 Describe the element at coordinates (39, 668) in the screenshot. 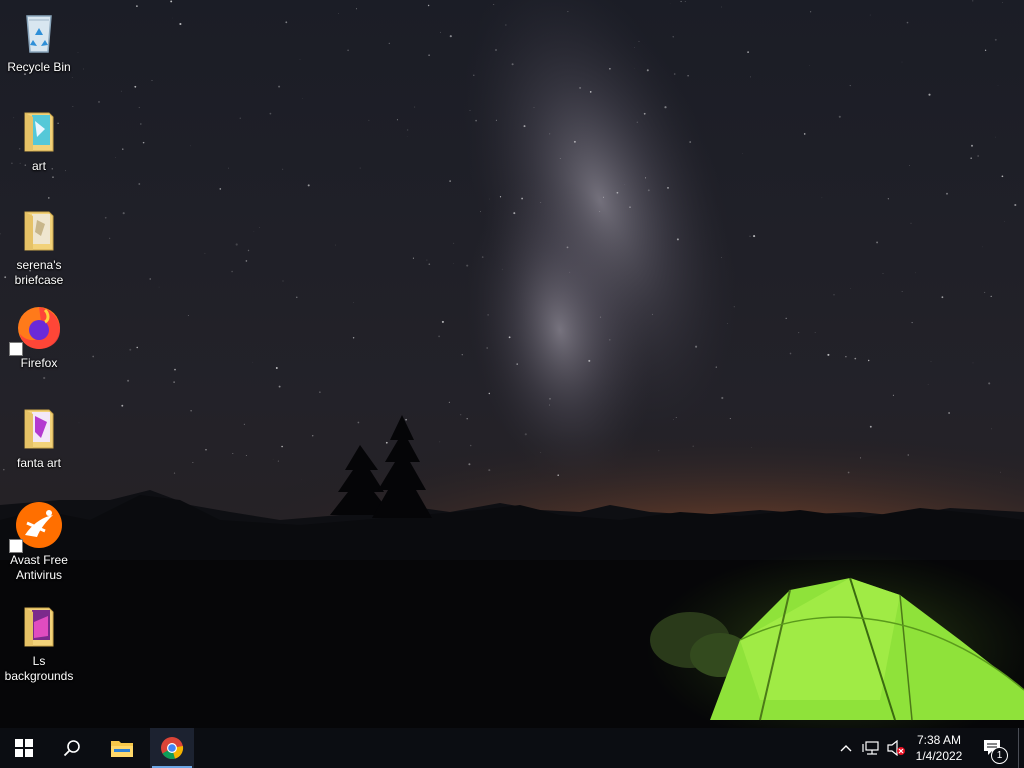

I see `desktop-icon-label: Ls backgrounds` at that location.